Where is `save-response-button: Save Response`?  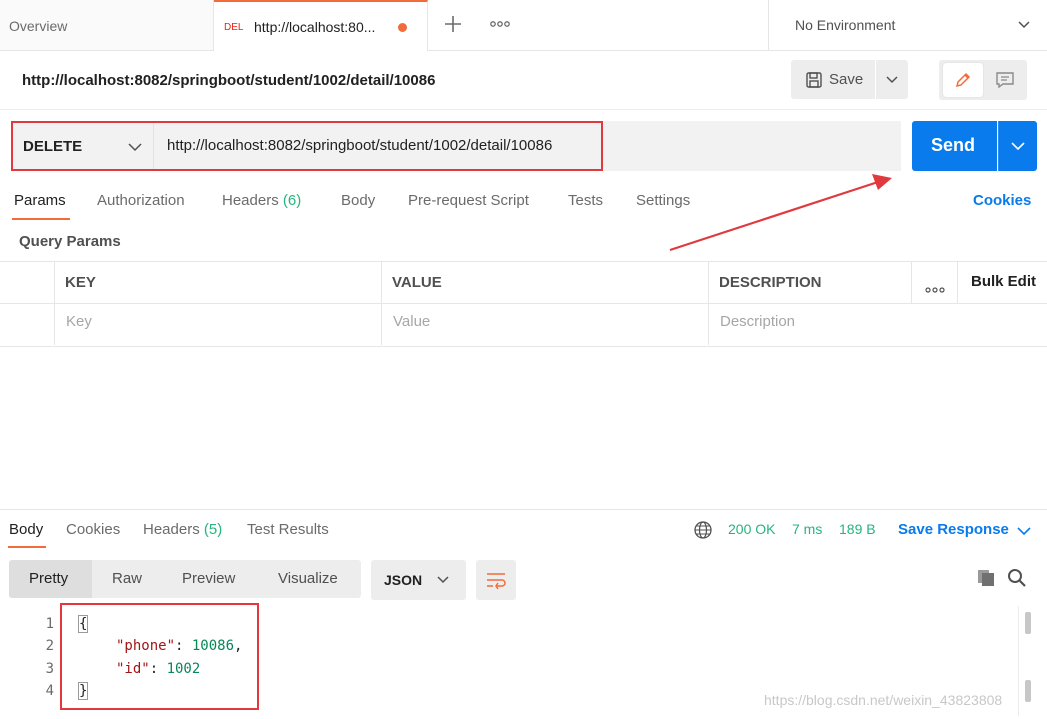
save-response-button: Save Response is located at coordinates (953, 529).